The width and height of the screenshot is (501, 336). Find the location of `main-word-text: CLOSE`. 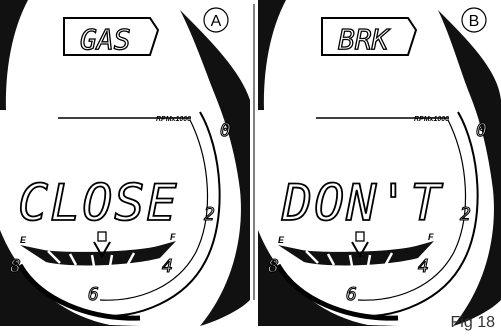

main-word-text: CLOSE is located at coordinates (98, 203).